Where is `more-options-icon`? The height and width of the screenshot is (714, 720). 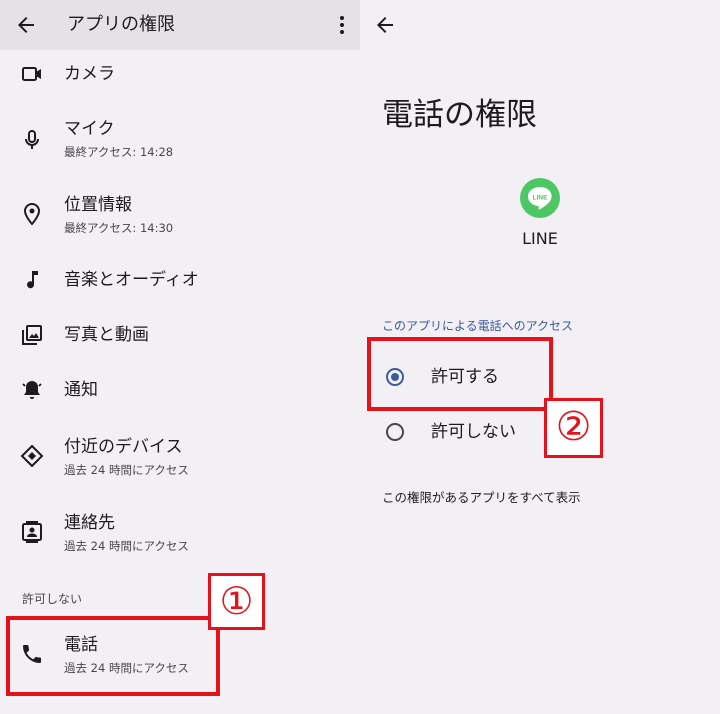 more-options-icon is located at coordinates (342, 25).